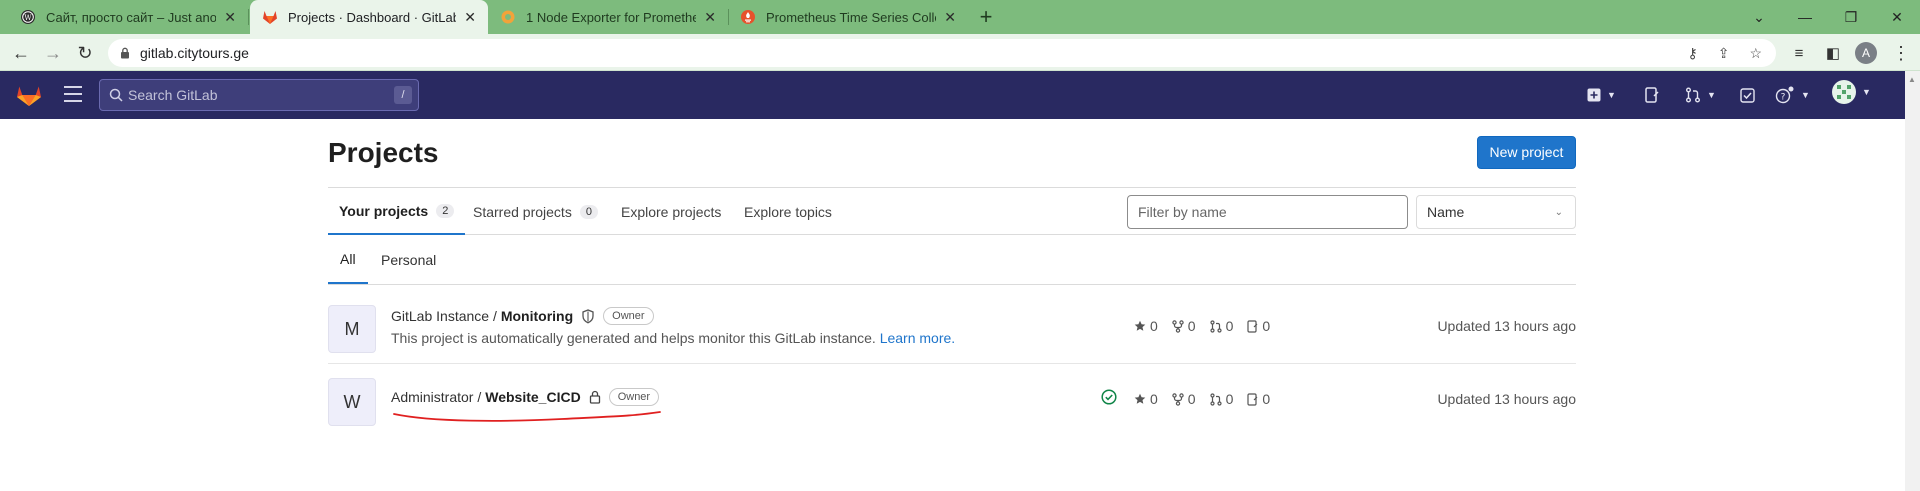 This screenshot has height=491, width=1920. Describe the element at coordinates (397, 211) in the screenshot. I see `tab-your-projects: Your projects 2` at that location.